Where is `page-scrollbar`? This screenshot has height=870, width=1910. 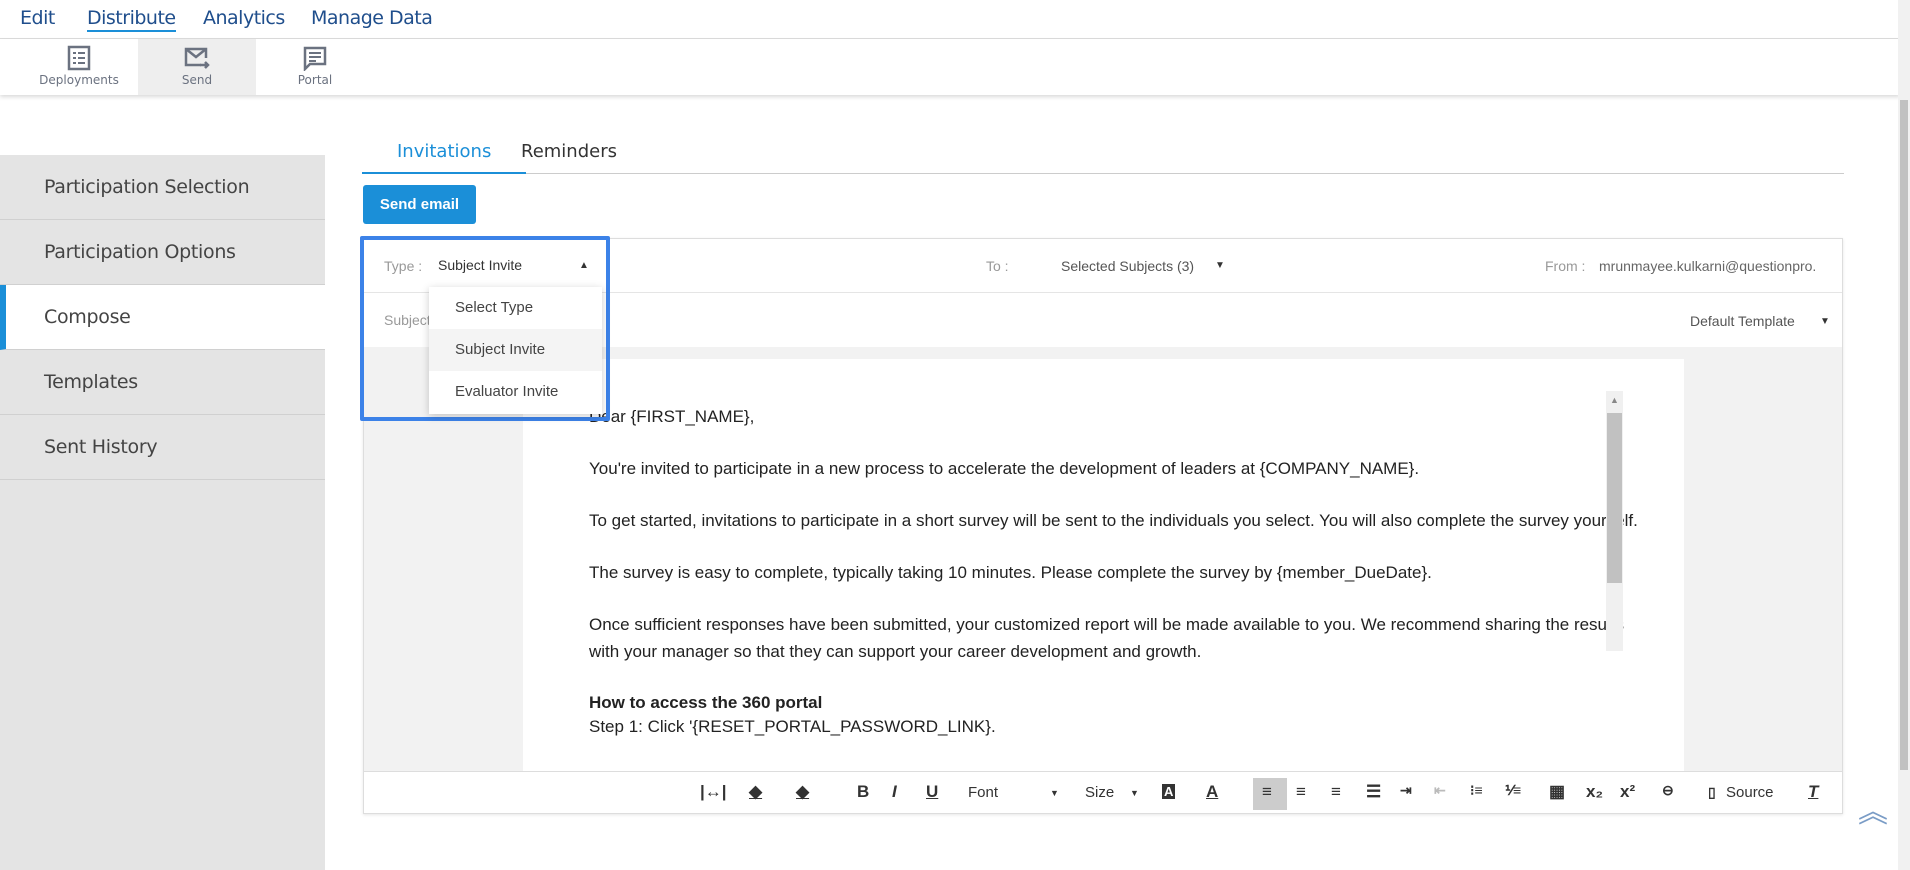
page-scrollbar is located at coordinates (1904, 435).